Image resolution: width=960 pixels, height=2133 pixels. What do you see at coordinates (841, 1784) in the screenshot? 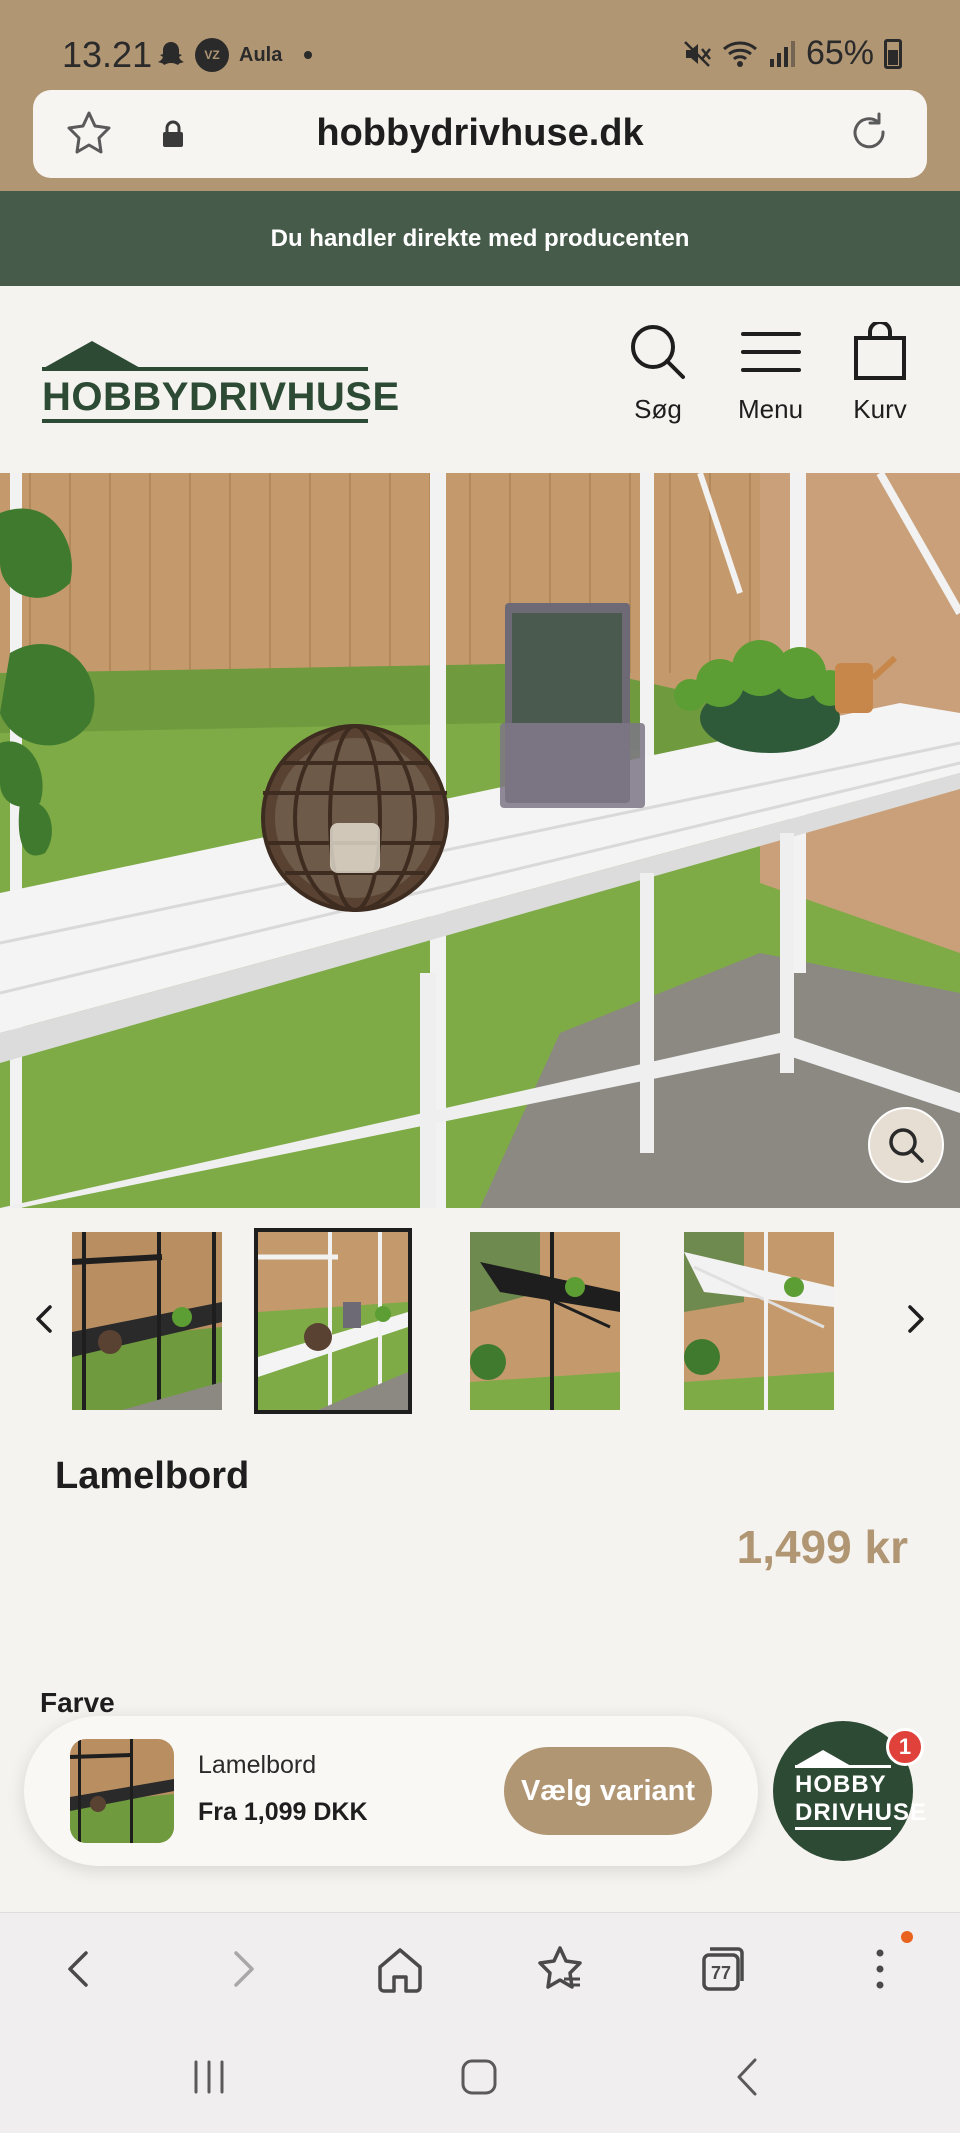
I see `badge-text-line1: HOBBY` at bounding box center [841, 1784].